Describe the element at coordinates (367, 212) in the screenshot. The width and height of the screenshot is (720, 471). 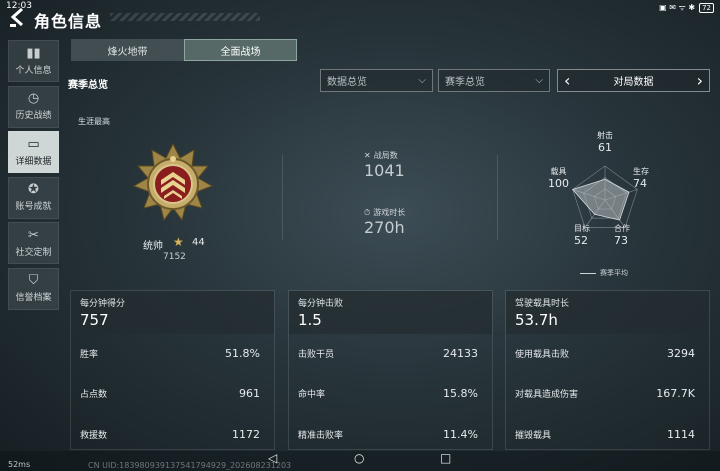
I see `stopwatch-icon: ⏱` at that location.